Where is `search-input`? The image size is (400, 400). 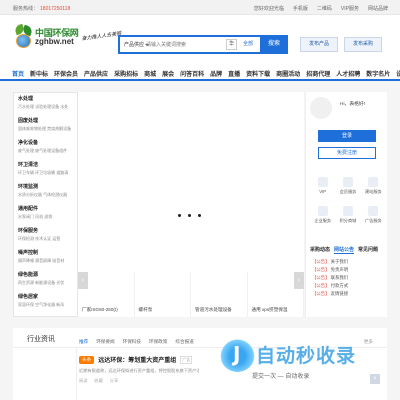 search-input is located at coordinates (186, 44).